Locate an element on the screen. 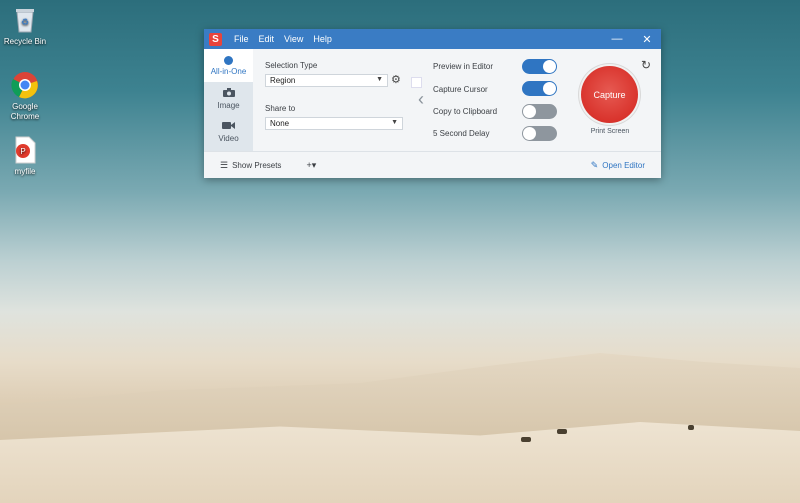  video-camera-icon is located at coordinates (228, 126).